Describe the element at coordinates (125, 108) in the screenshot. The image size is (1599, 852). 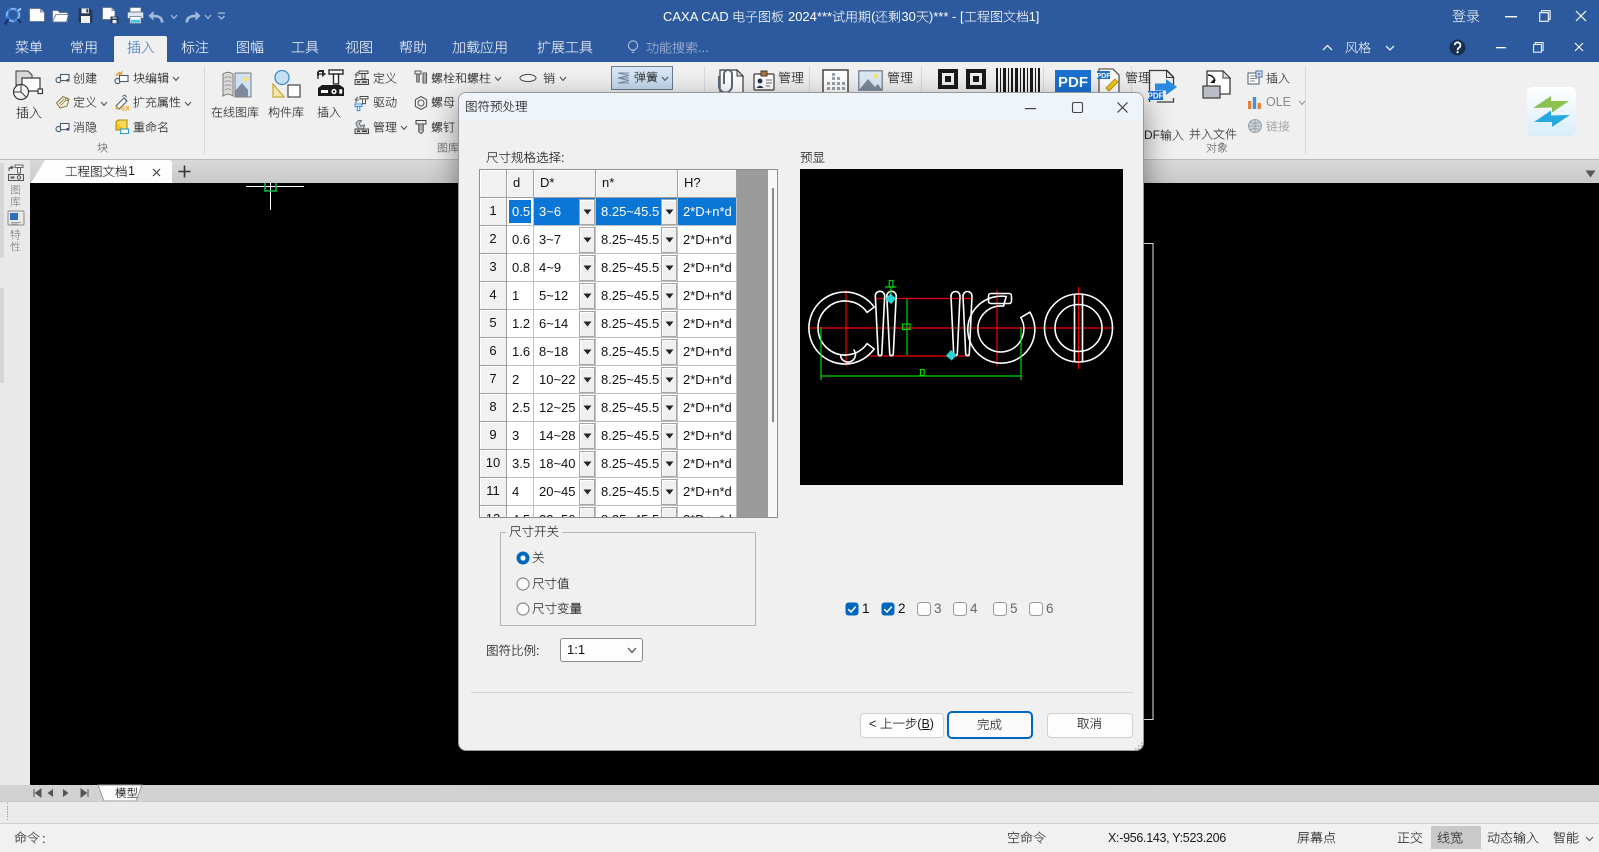
I see `svg-text: EX` at that location.